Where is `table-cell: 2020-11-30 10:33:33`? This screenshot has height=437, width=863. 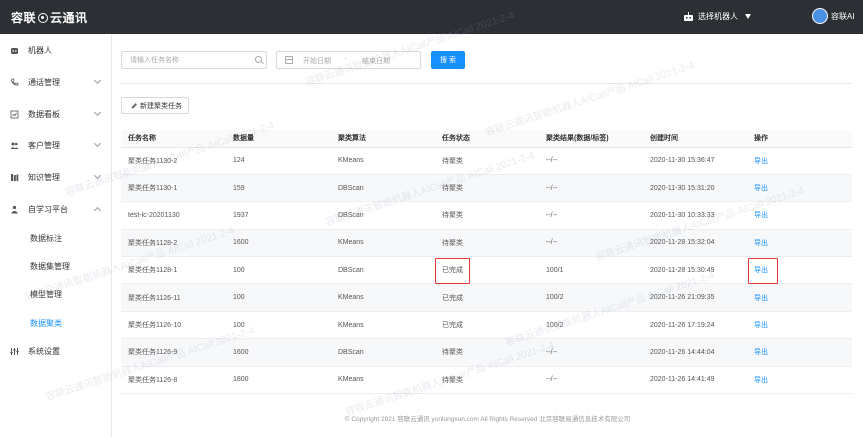 table-cell: 2020-11-30 10:33:33 is located at coordinates (695, 215).